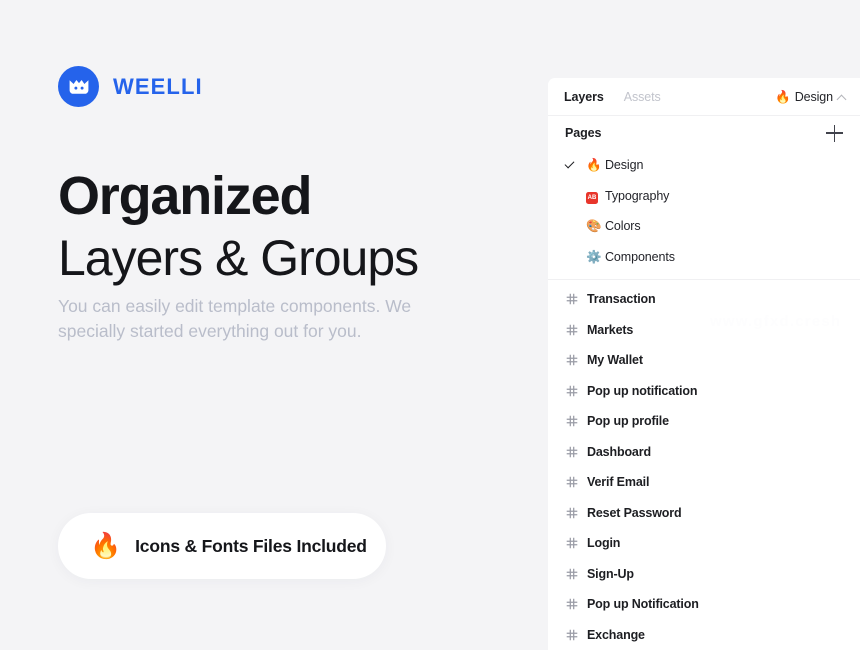 The width and height of the screenshot is (860, 650). What do you see at coordinates (158, 86) in the screenshot?
I see `brand-name: WEELLI` at bounding box center [158, 86].